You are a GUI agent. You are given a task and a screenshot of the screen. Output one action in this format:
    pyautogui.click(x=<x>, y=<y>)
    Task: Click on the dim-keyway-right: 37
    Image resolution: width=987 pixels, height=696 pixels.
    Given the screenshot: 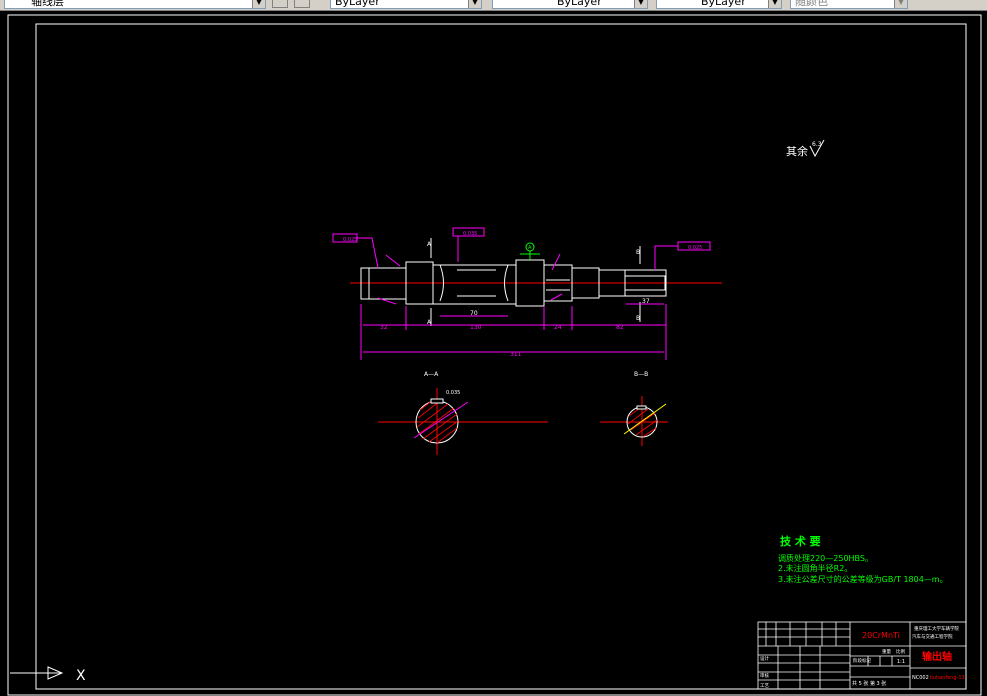 What is the action you would take?
    pyautogui.click(x=646, y=301)
    